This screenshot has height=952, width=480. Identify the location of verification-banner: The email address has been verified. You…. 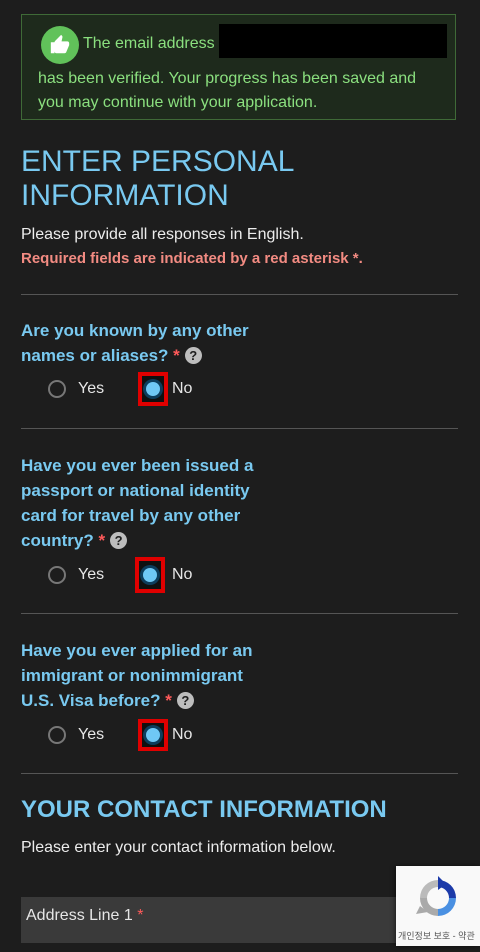
(238, 67).